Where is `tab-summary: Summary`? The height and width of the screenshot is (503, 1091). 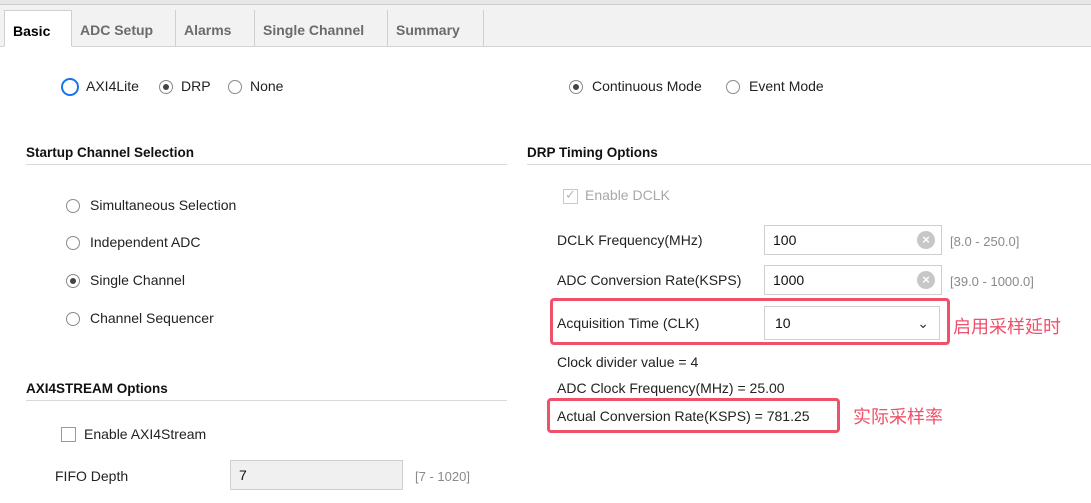 tab-summary: Summary is located at coordinates (436, 28).